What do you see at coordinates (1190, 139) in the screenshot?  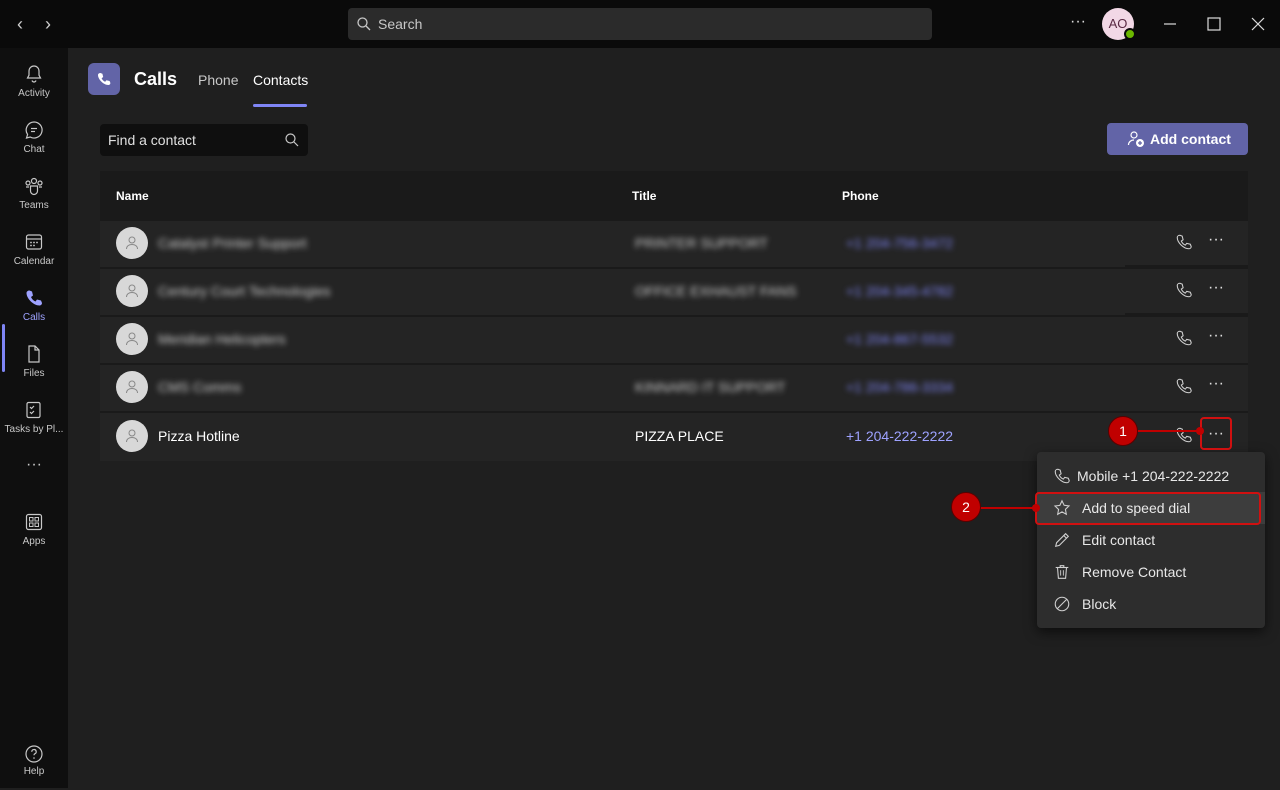 I see `add-contact-label: Add contact` at bounding box center [1190, 139].